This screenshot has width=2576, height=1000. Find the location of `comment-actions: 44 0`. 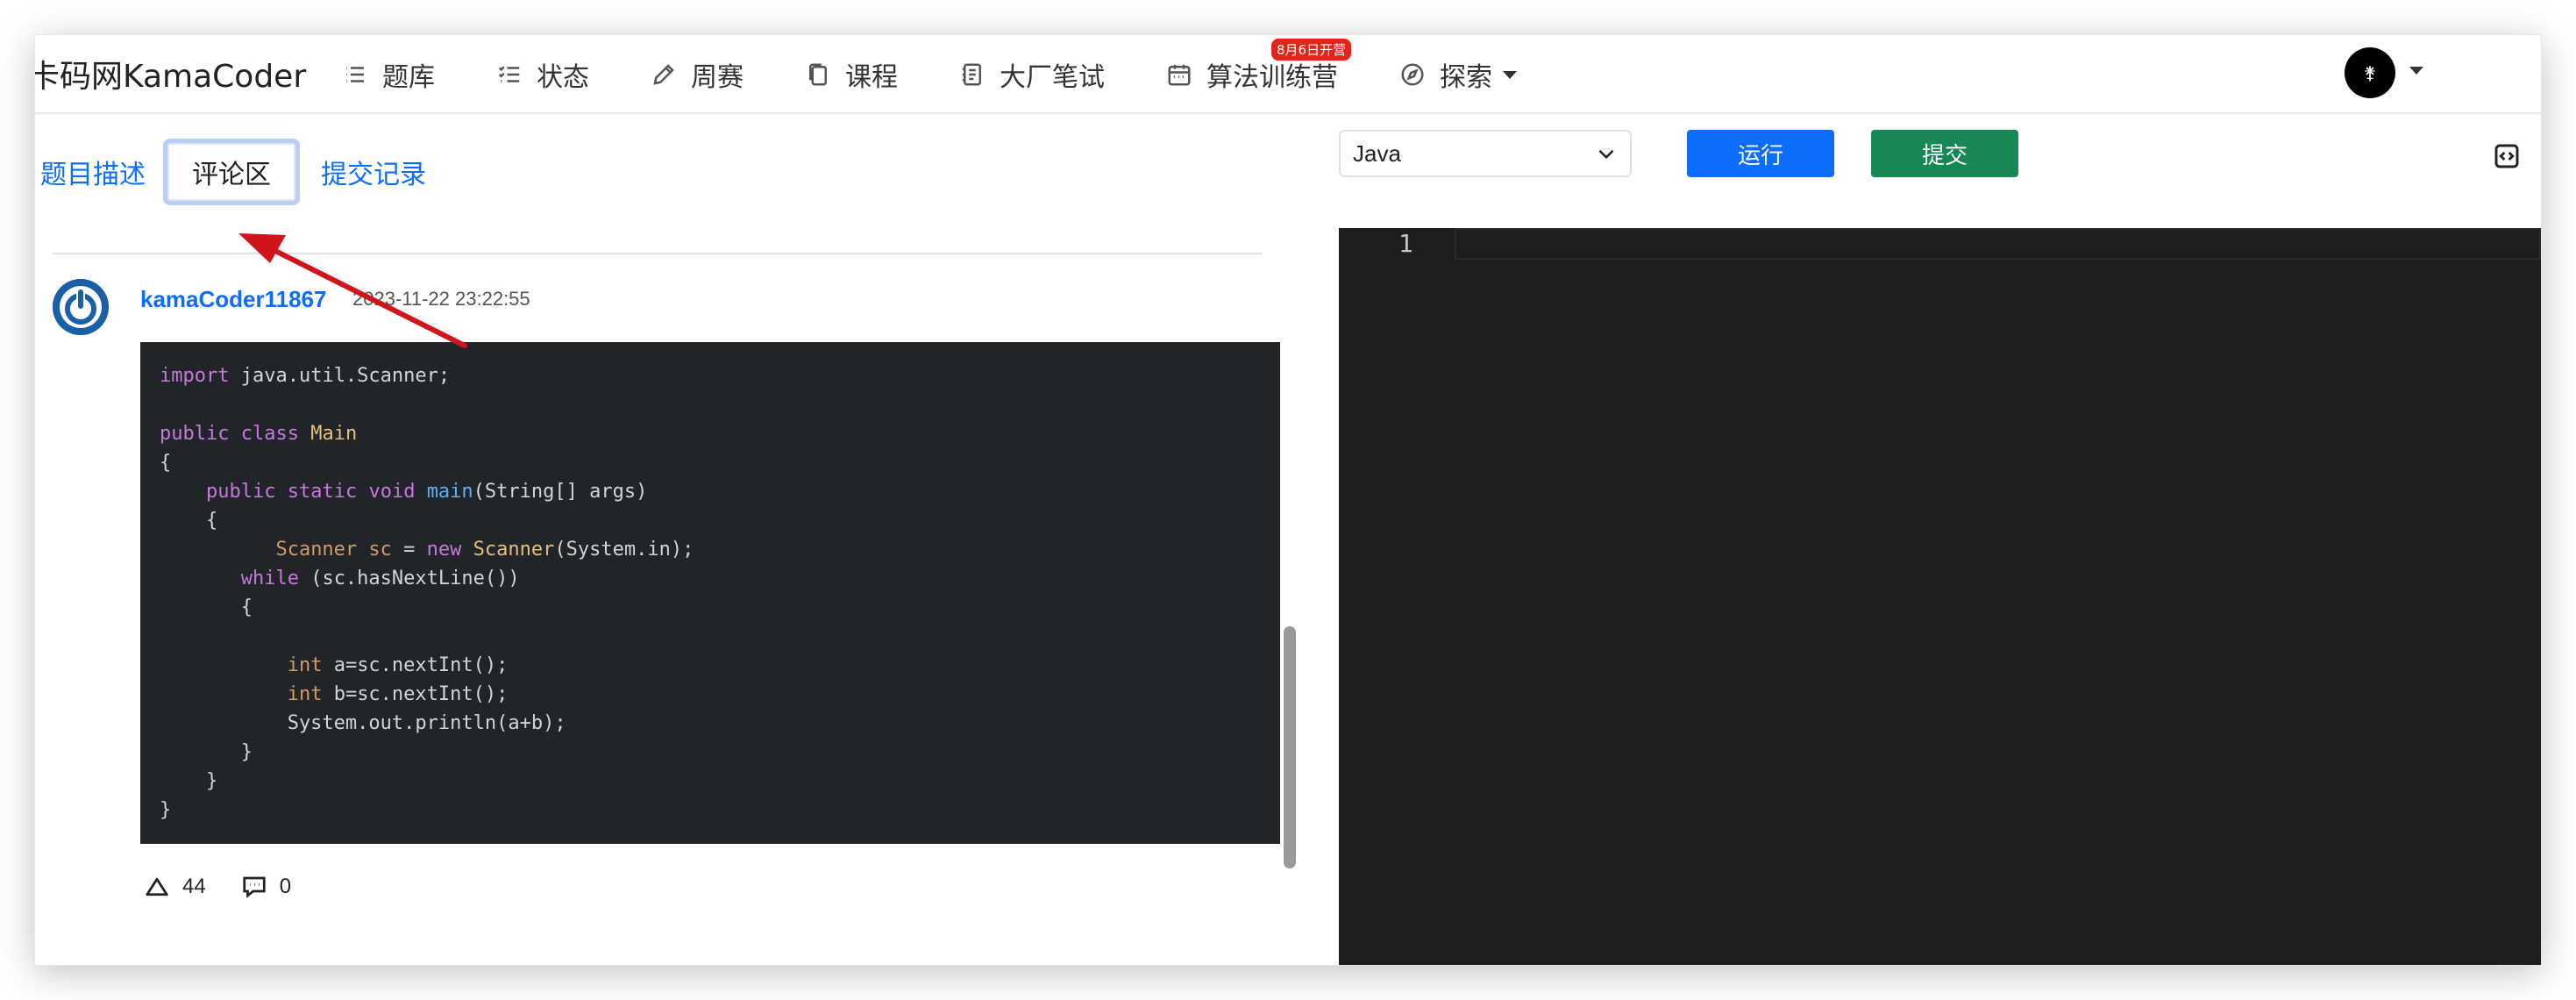

comment-actions: 44 0 is located at coordinates (235, 887).